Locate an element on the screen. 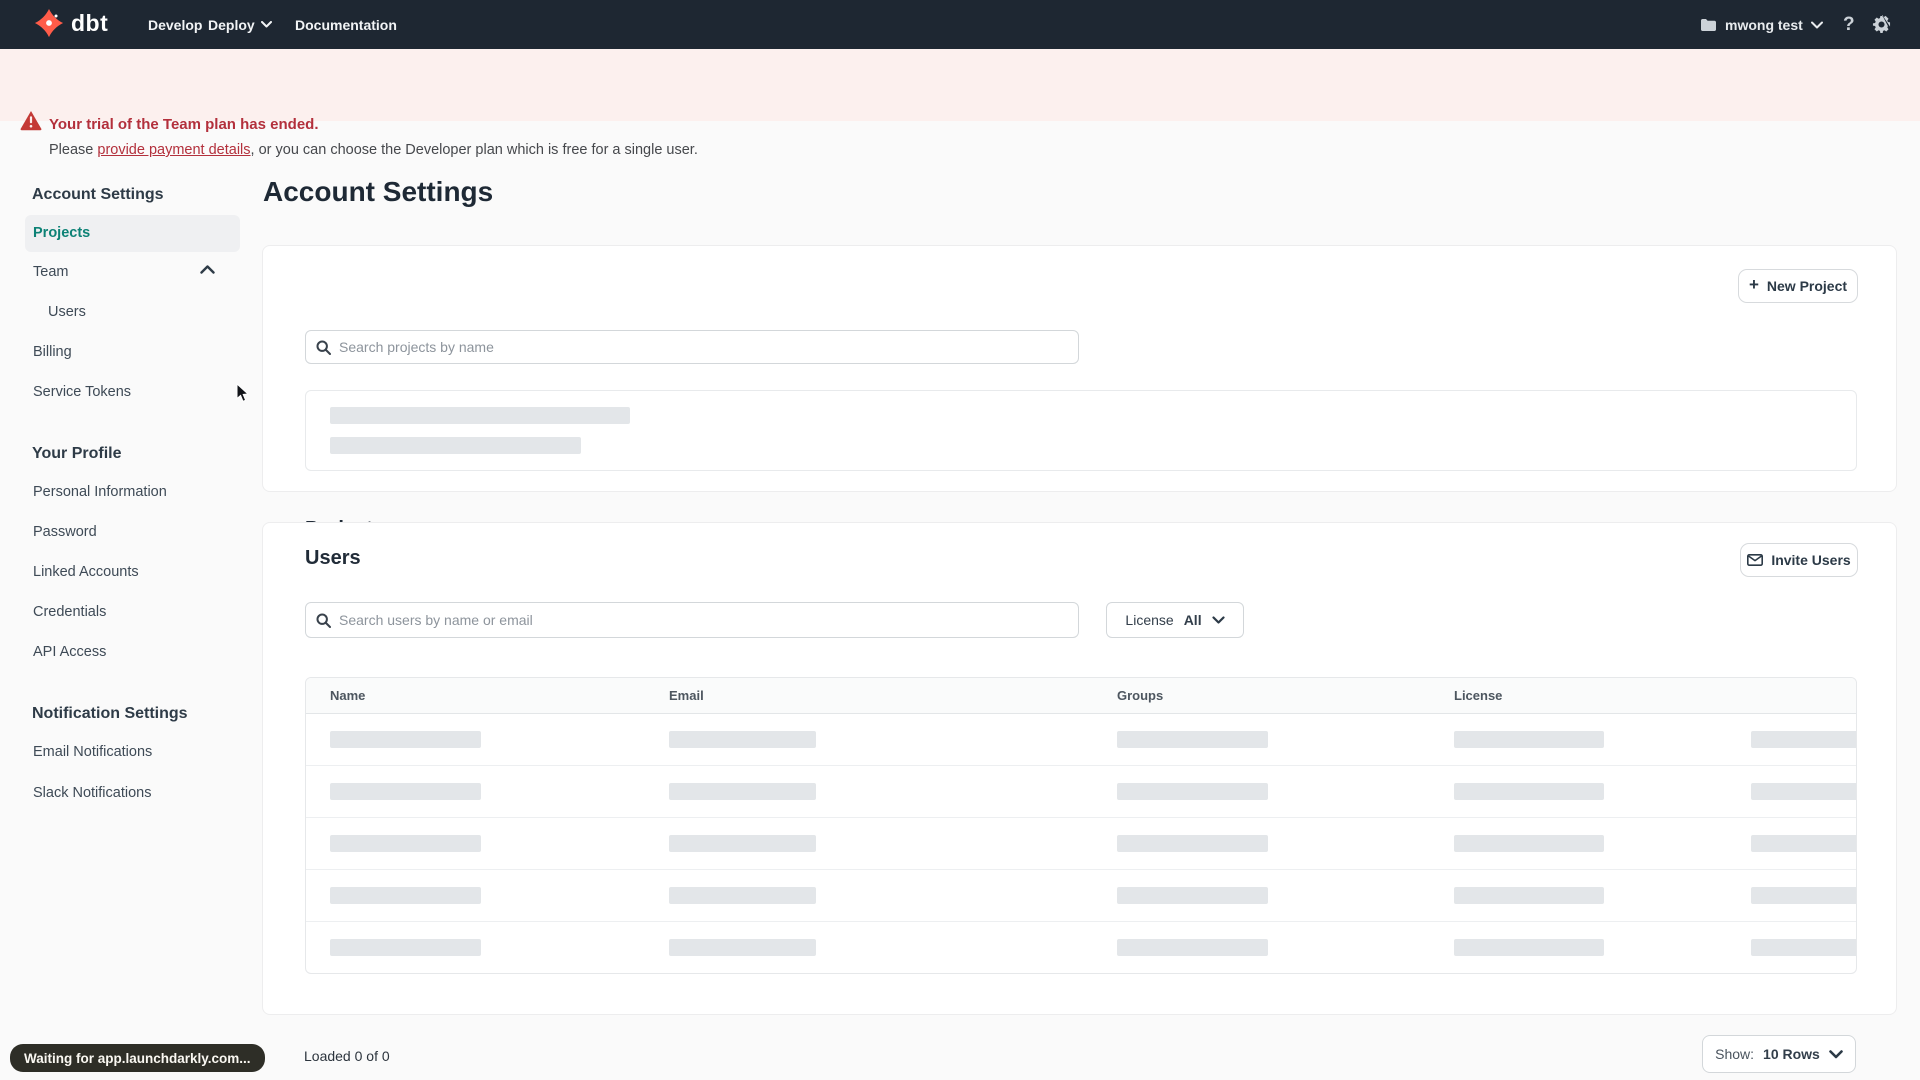 This screenshot has width=1920, height=1080. license-filter-label: License is located at coordinates (1149, 620).